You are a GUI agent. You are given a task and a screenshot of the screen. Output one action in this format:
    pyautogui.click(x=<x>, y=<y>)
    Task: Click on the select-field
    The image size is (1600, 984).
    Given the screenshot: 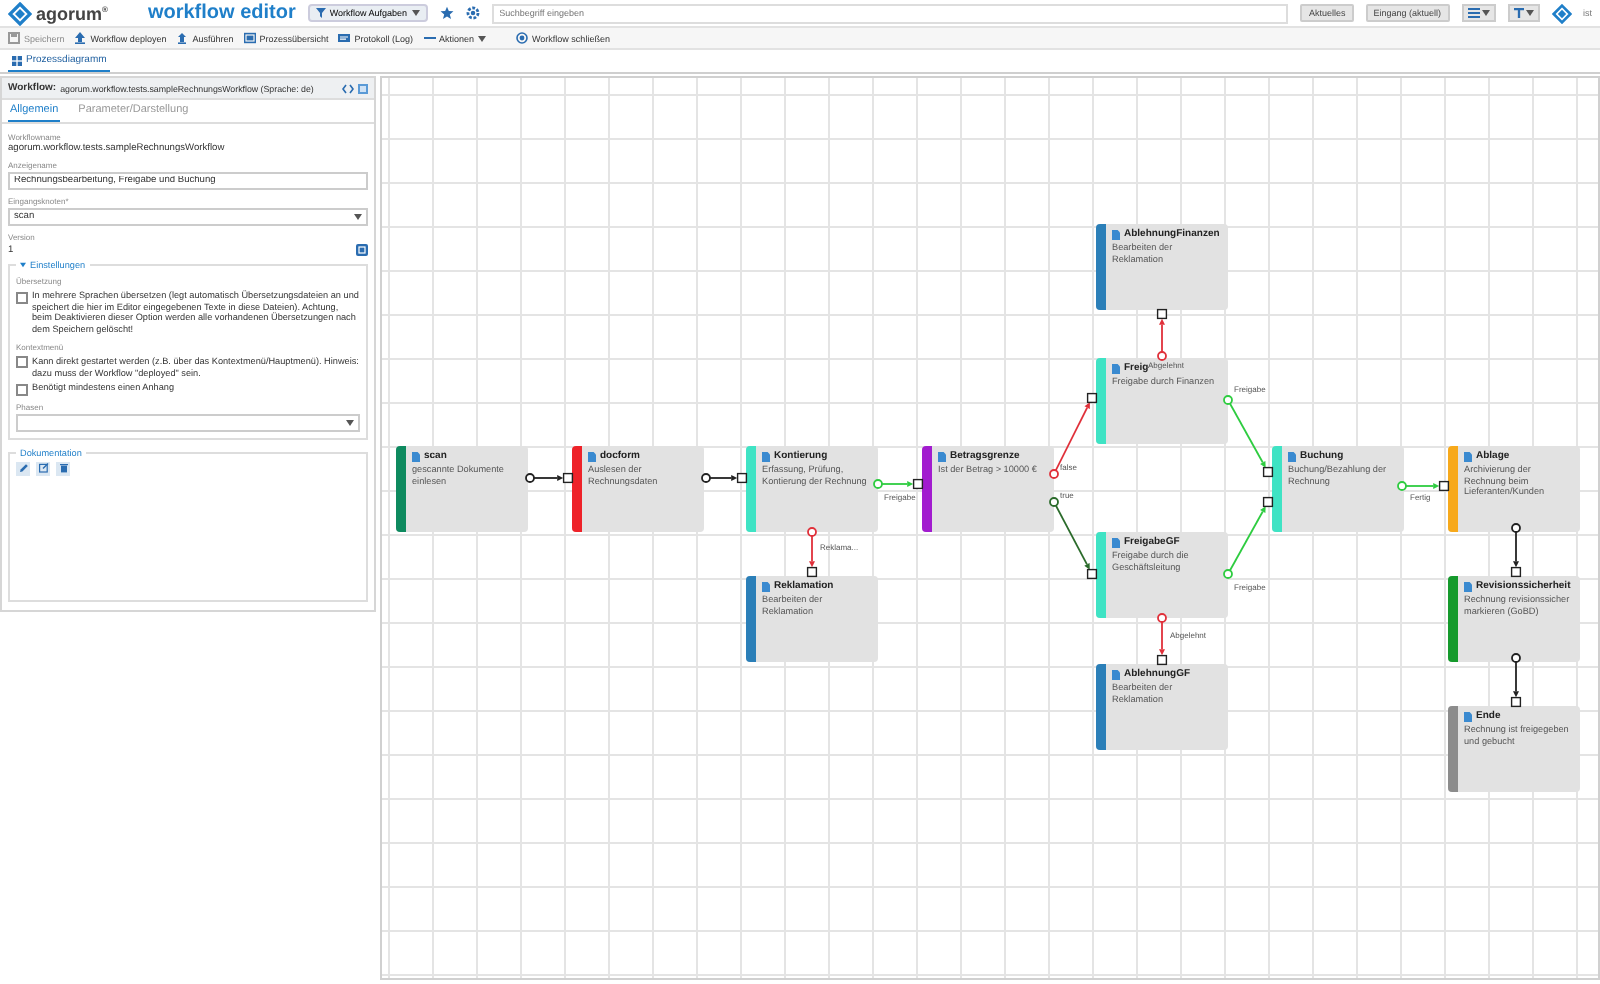 What is the action you would take?
    pyautogui.click(x=188, y=422)
    